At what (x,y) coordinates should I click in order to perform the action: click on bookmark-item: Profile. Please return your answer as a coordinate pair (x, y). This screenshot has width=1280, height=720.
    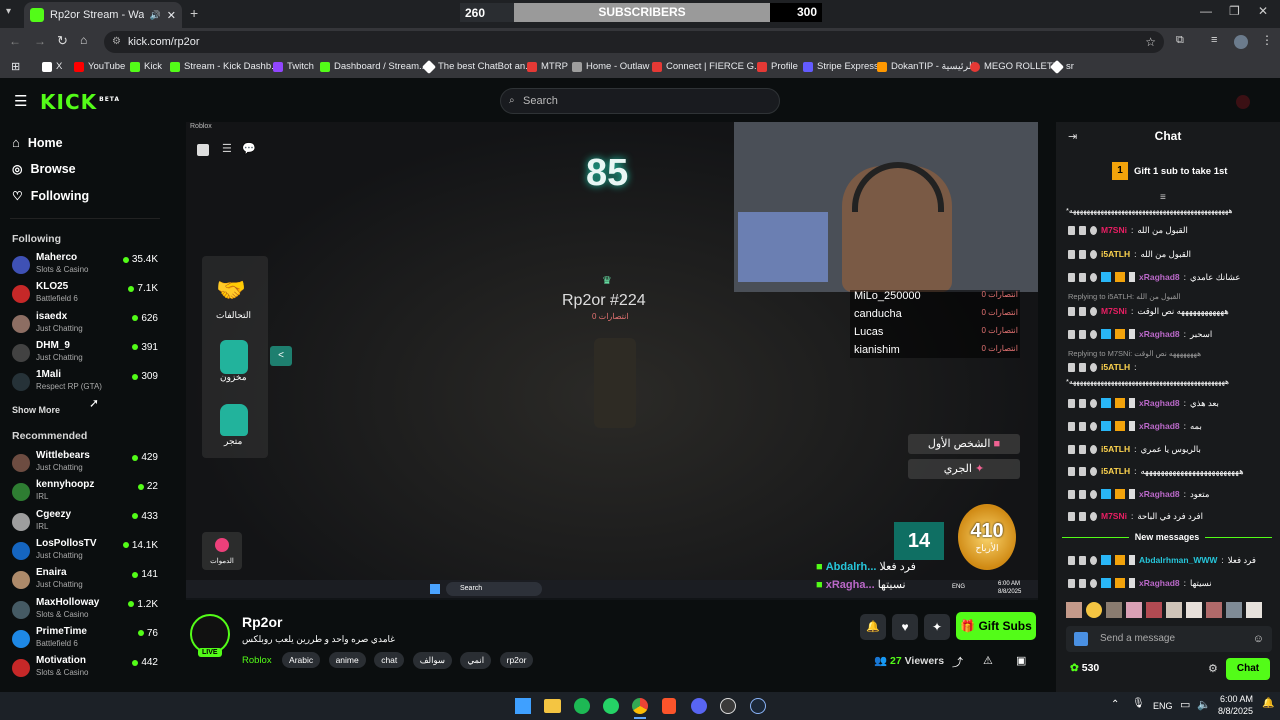
    Looking at the image, I should click on (777, 66).